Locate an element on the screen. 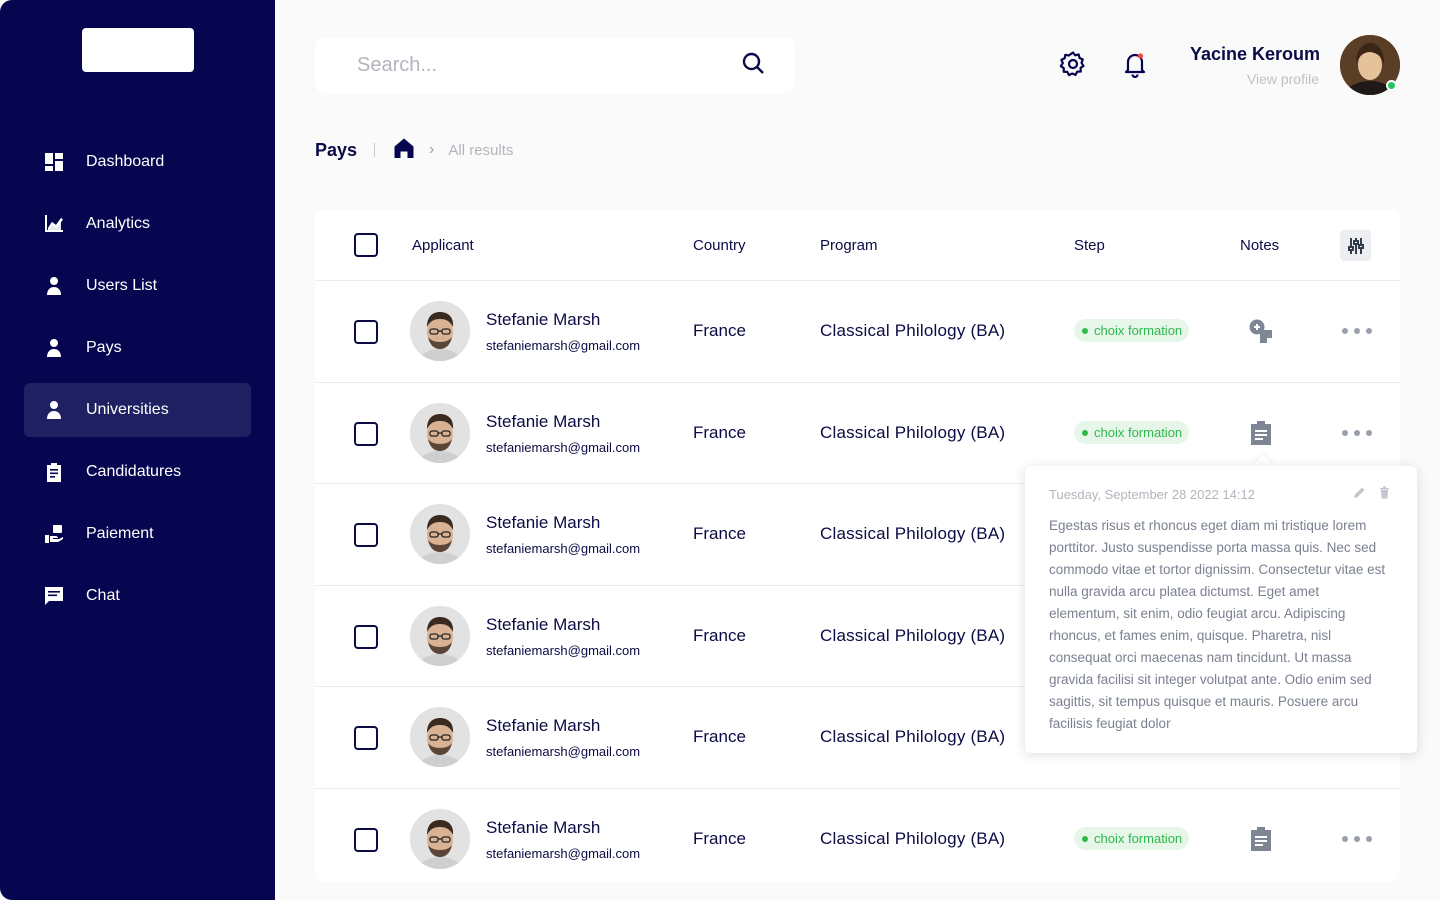 This screenshot has height=900, width=1440. table-header: Applicant Country Program Step Notes is located at coordinates (857, 245).